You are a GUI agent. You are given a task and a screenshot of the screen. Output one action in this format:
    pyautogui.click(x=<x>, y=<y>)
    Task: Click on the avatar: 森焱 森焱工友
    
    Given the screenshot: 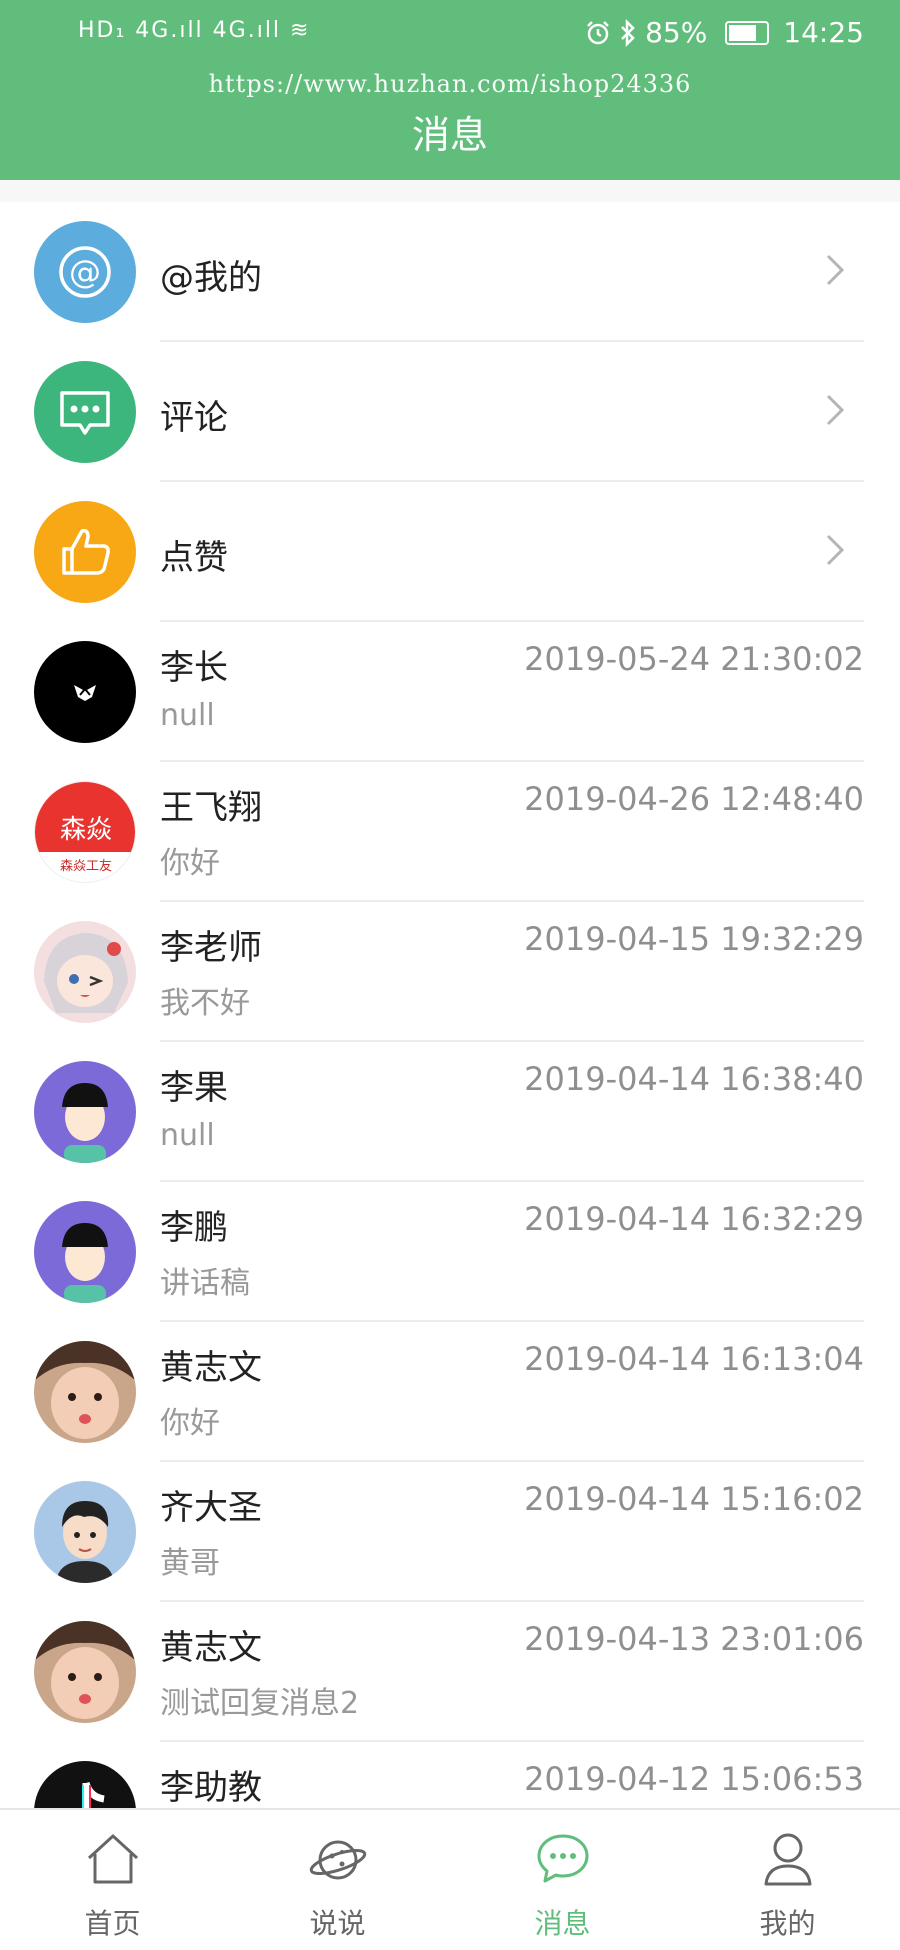 What is the action you would take?
    pyautogui.click(x=85, y=832)
    